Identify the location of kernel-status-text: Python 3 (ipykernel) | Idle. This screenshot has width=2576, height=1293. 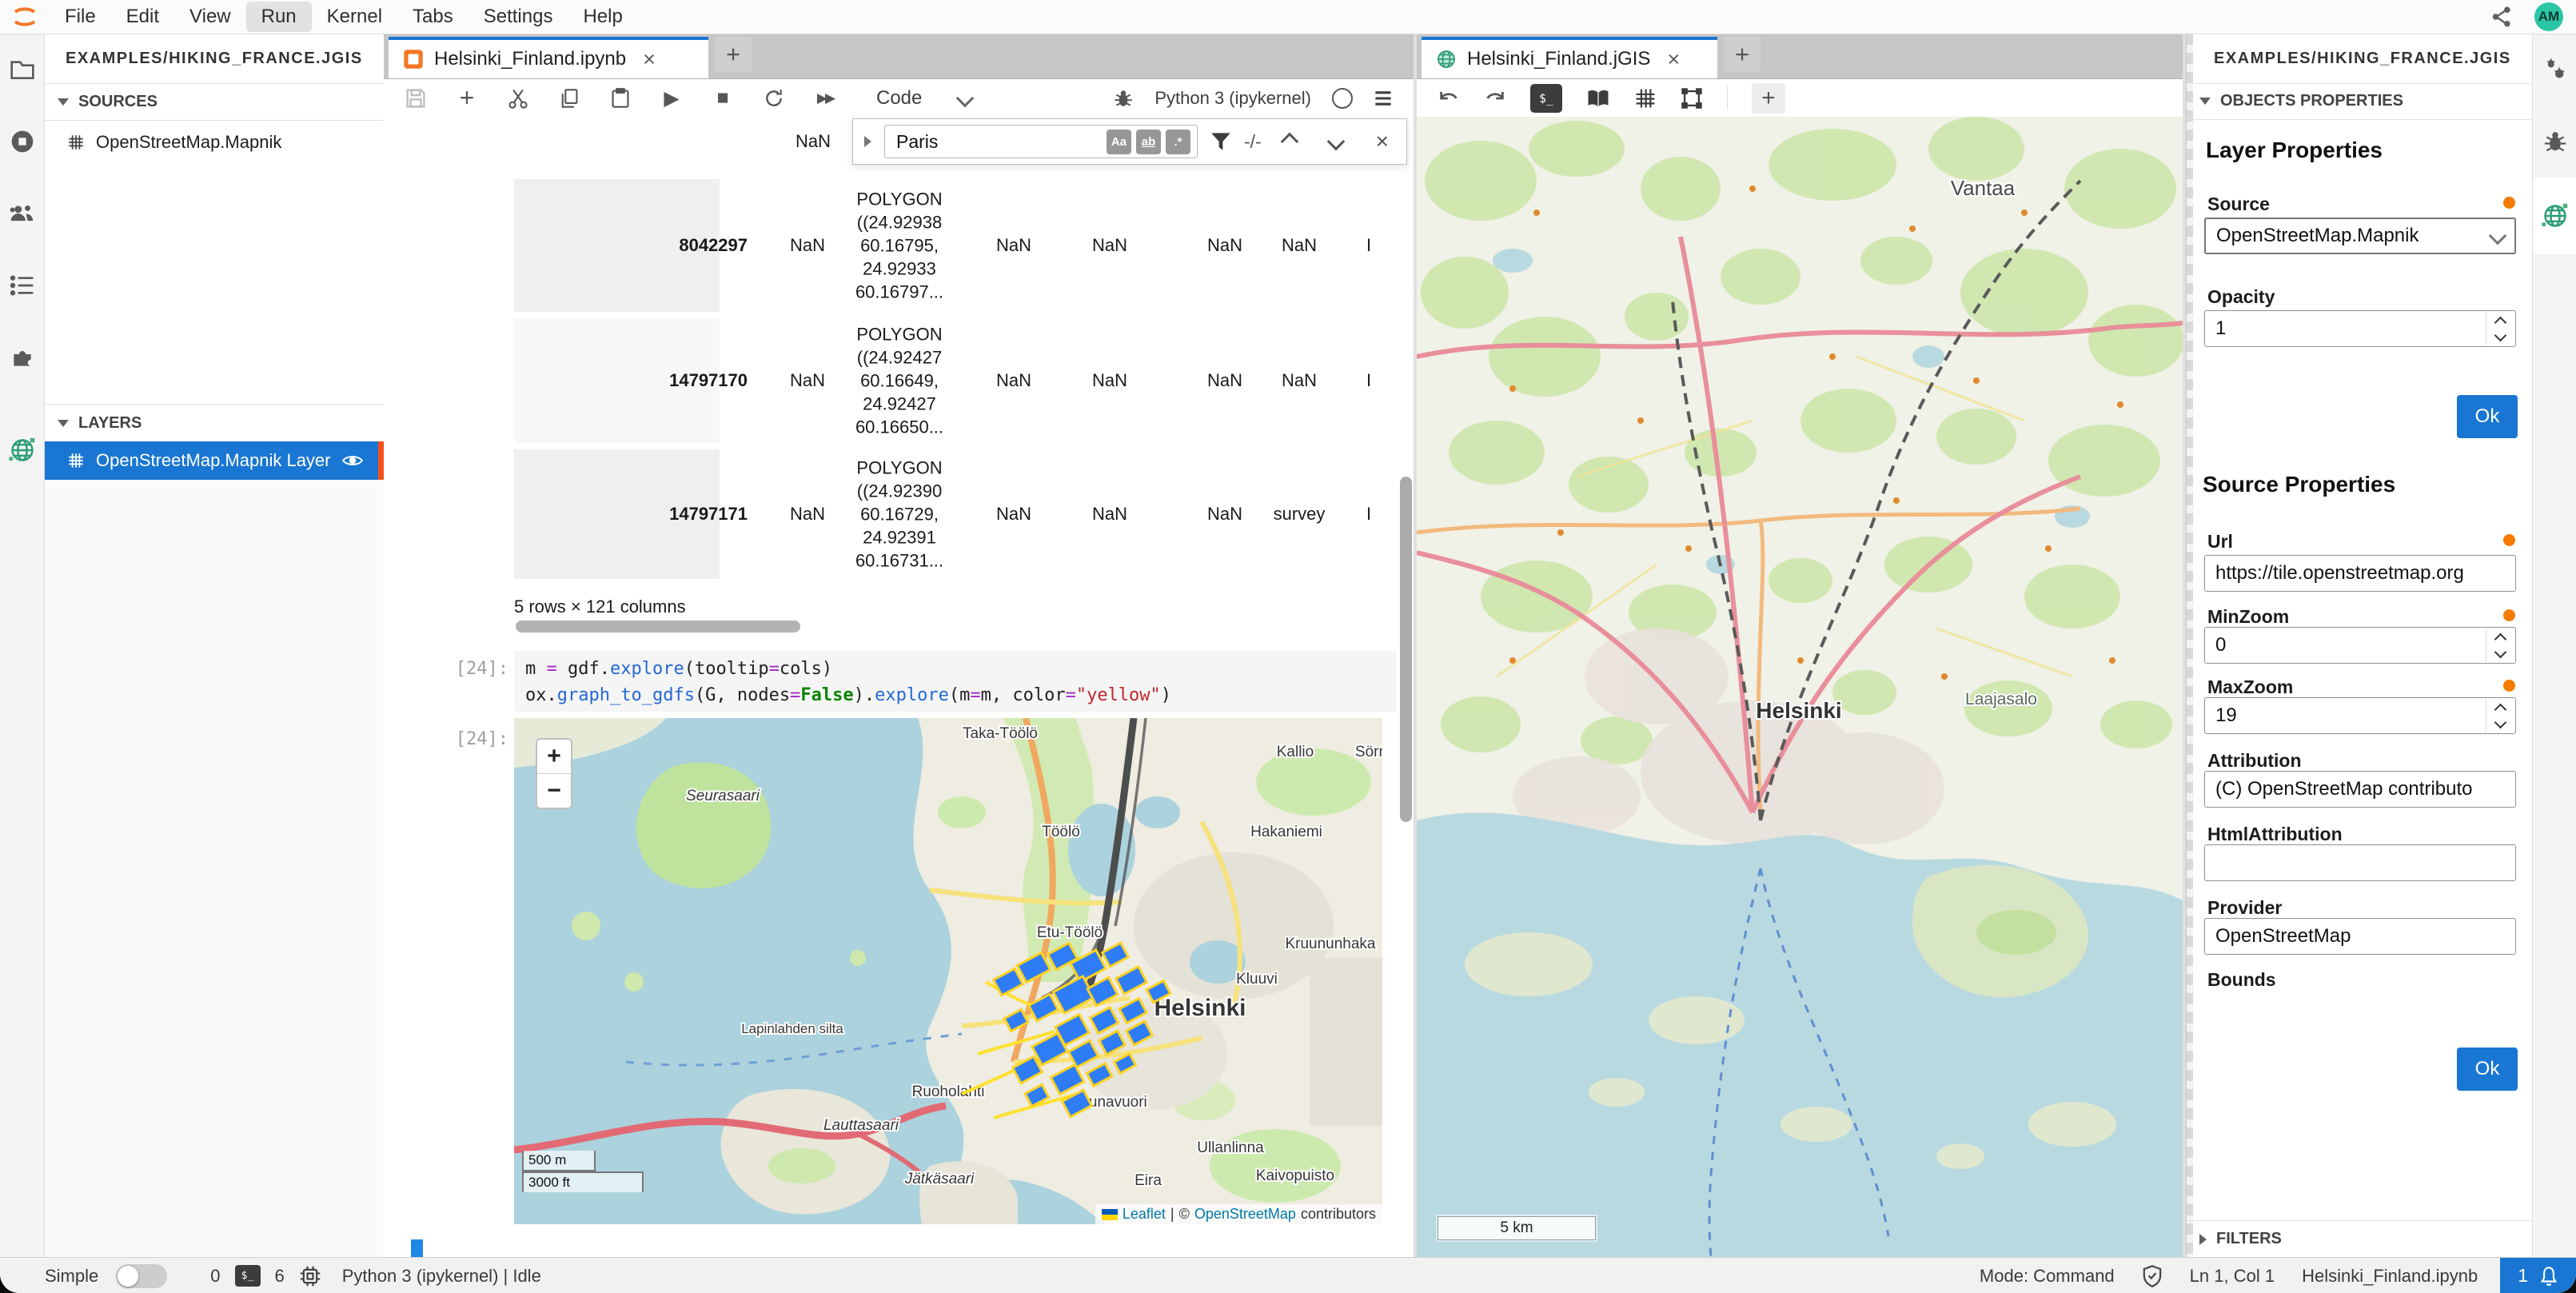
(441, 1276).